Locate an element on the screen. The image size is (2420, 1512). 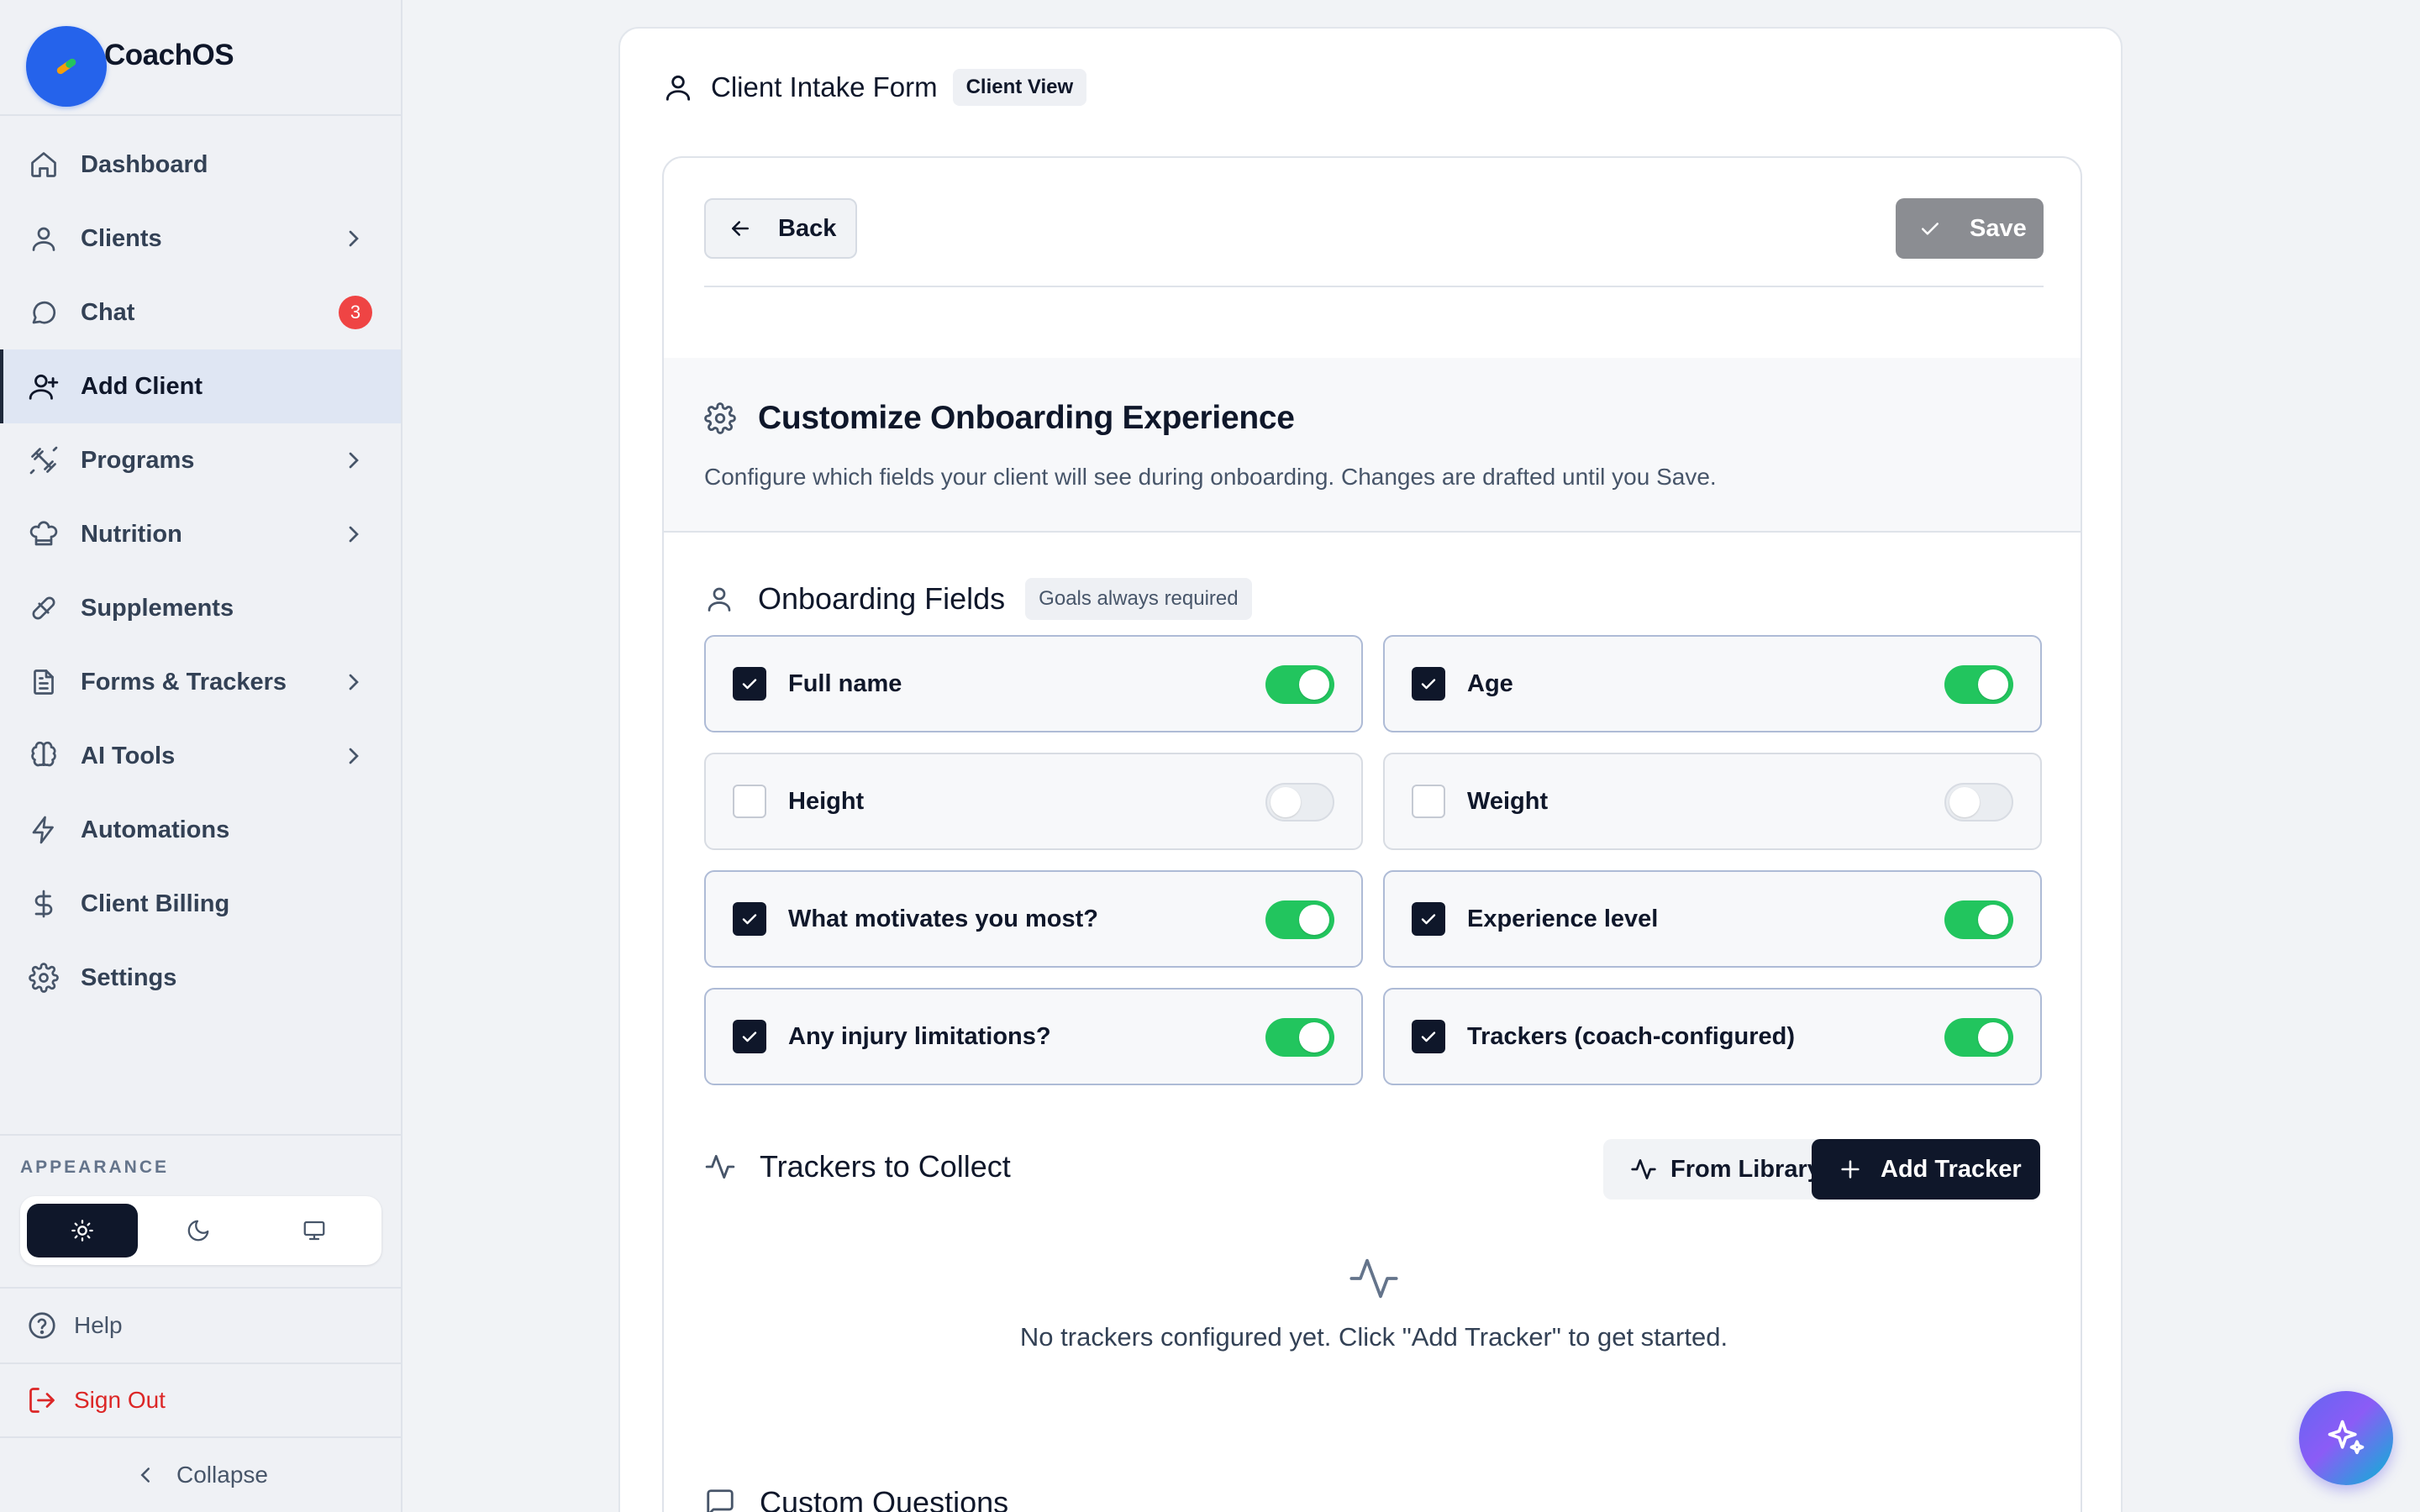
activity-icon is located at coordinates (720, 1167).